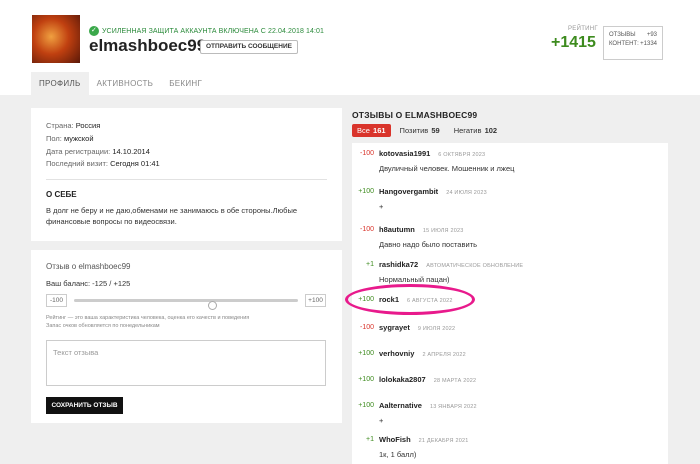 The height and width of the screenshot is (464, 700). I want to click on review-head: lolokaka2807 28 МАРТА 2022, so click(427, 379).